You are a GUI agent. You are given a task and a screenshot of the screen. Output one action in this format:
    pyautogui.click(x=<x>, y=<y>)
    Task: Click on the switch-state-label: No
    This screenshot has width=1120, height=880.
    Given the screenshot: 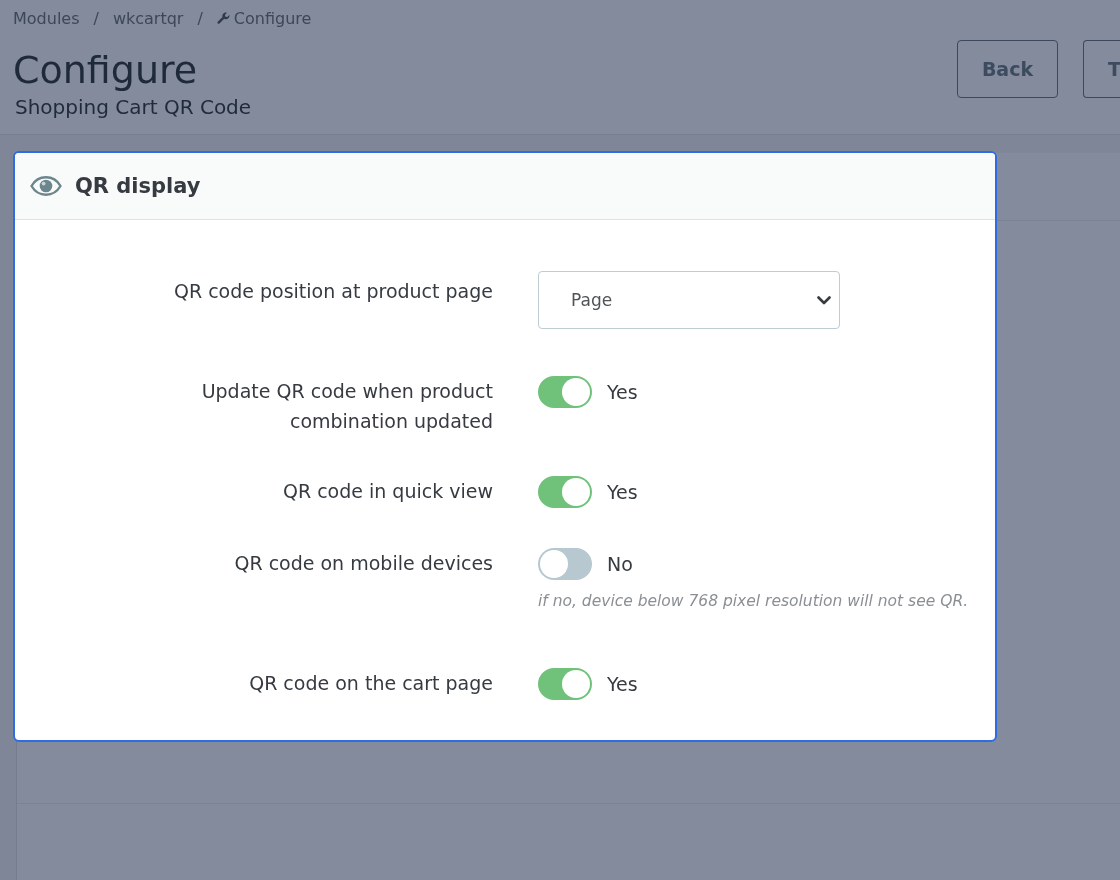 What is the action you would take?
    pyautogui.click(x=620, y=564)
    